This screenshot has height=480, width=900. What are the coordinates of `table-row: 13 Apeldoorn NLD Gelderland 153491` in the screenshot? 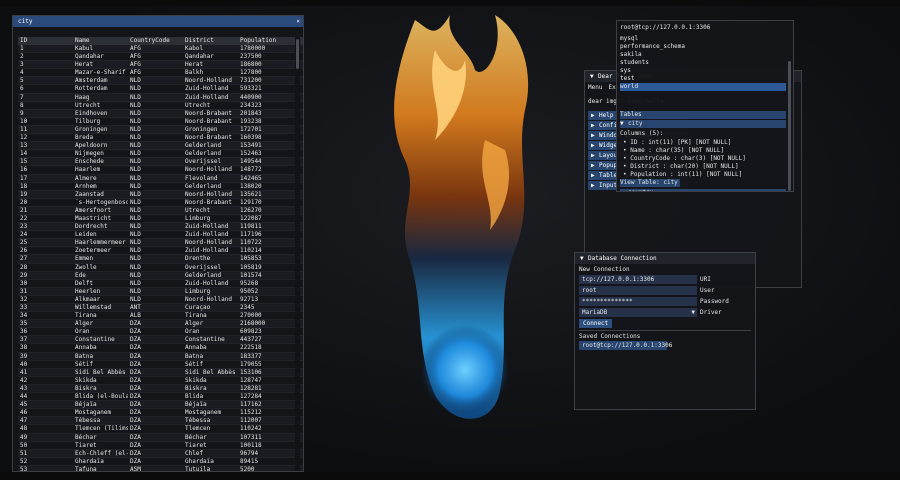 It's located at (160, 146).